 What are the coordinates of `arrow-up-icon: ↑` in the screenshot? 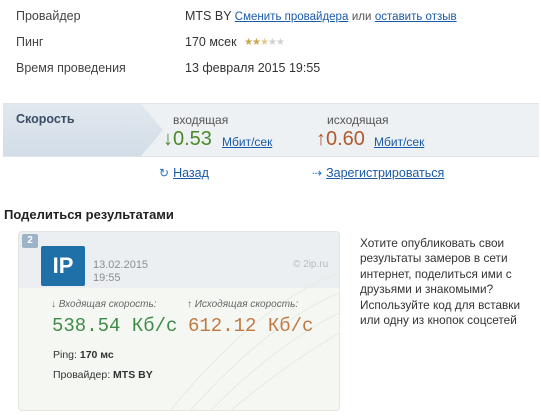 It's located at (321, 139).